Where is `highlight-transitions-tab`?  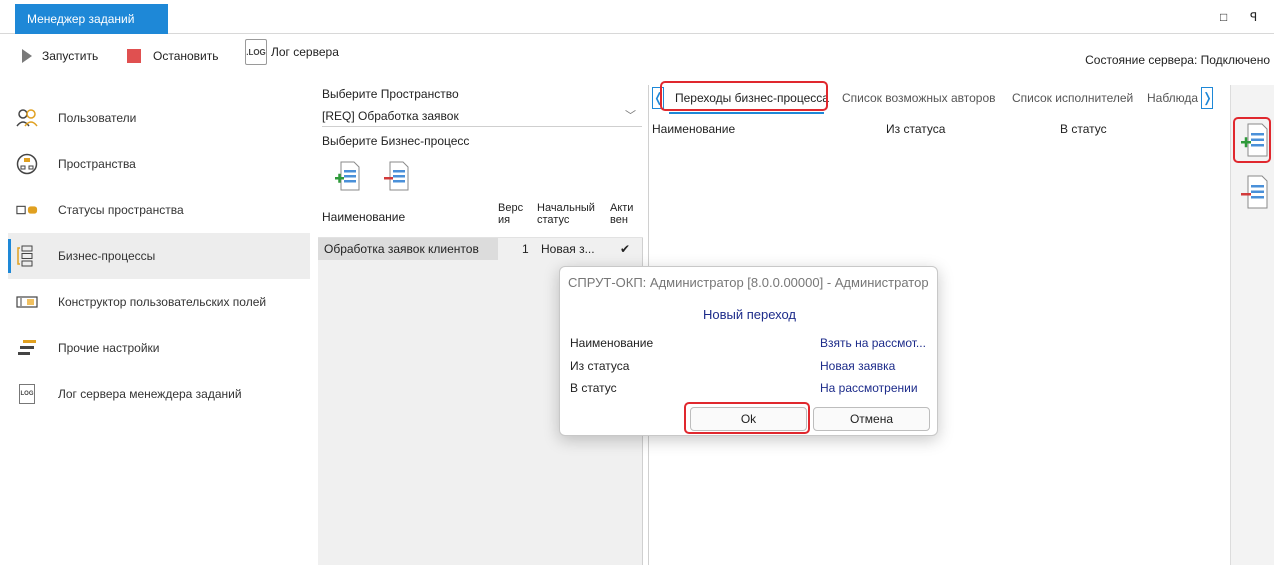 highlight-transitions-tab is located at coordinates (744, 96).